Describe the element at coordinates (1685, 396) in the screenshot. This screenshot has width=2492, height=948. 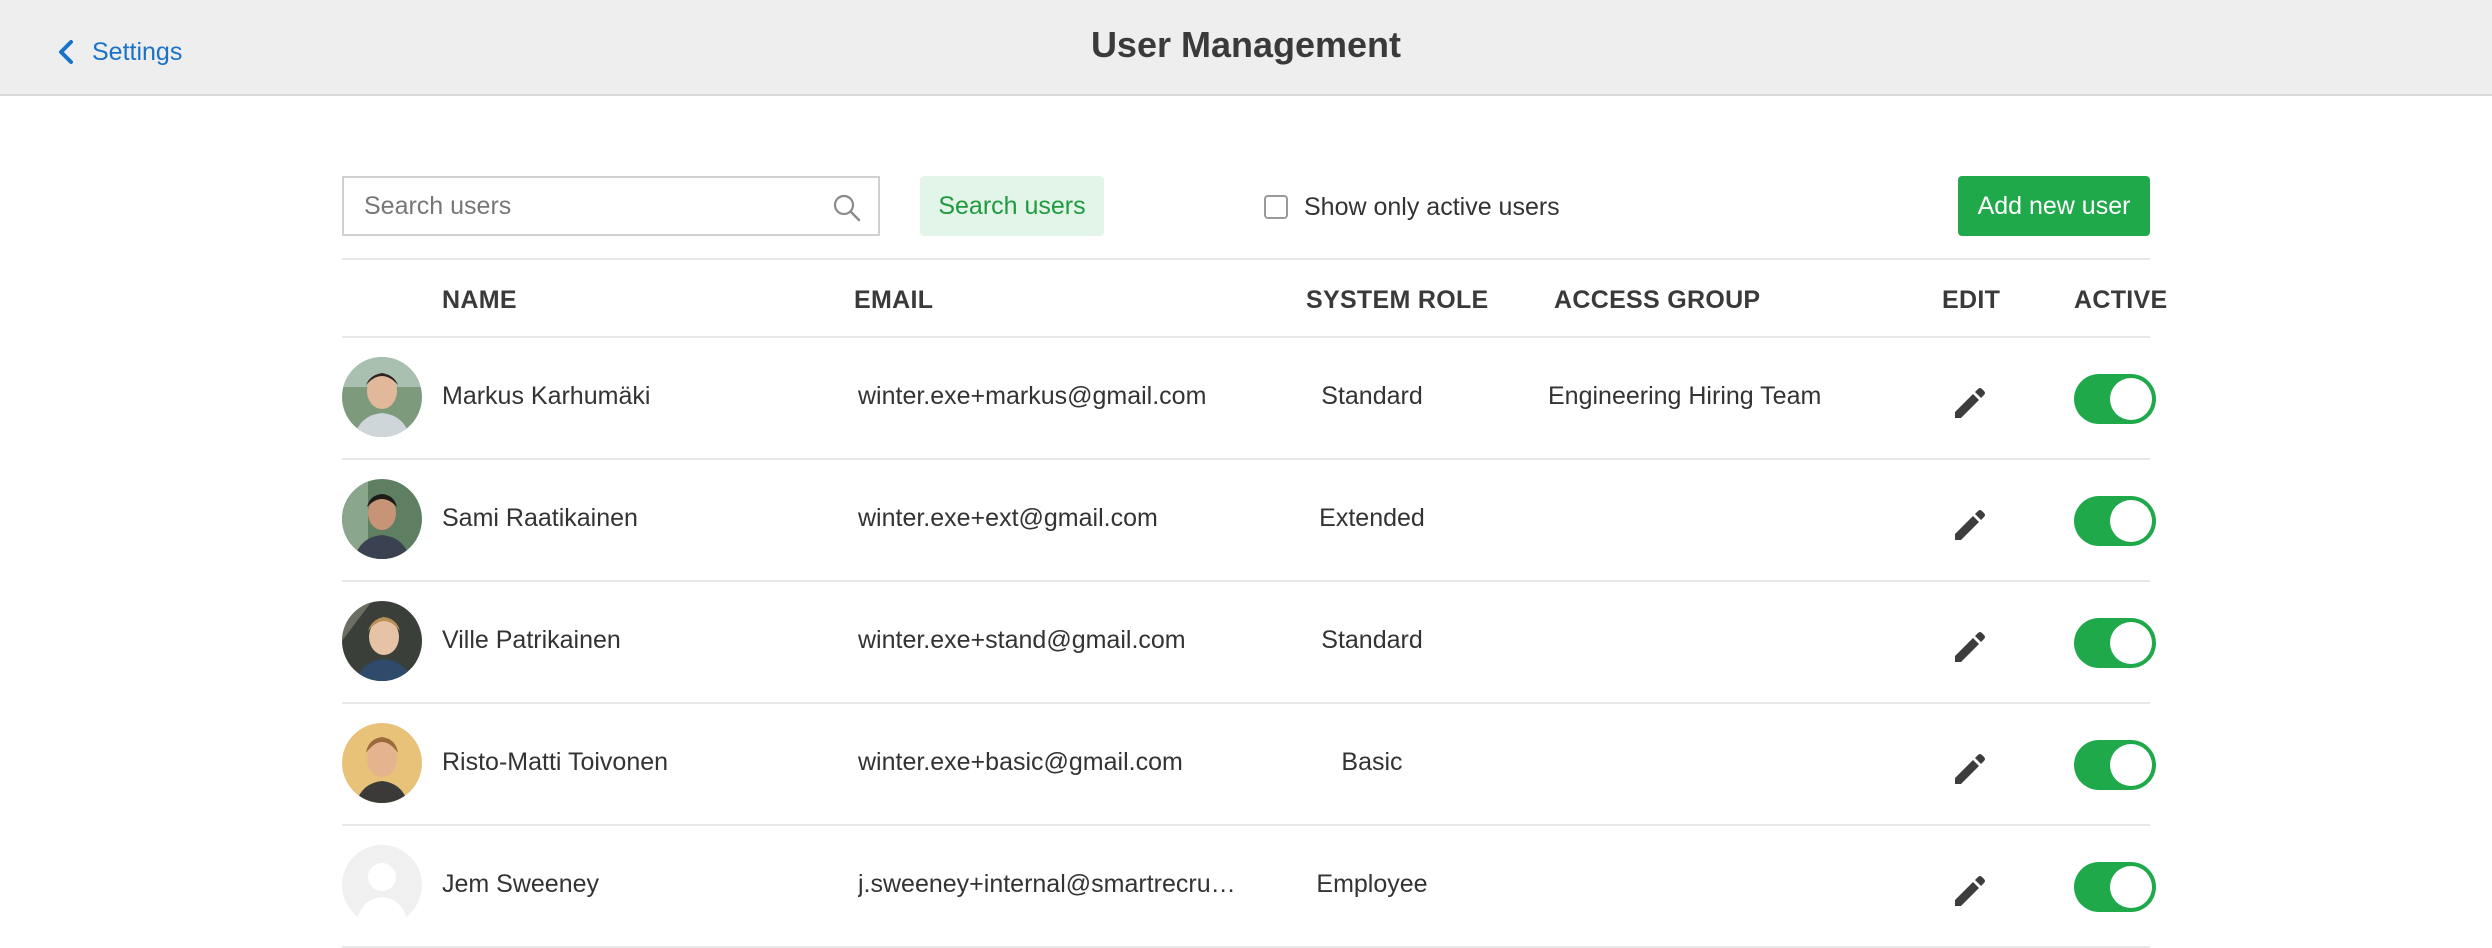
I see `user-access-group: Engineering Hiring Team` at that location.